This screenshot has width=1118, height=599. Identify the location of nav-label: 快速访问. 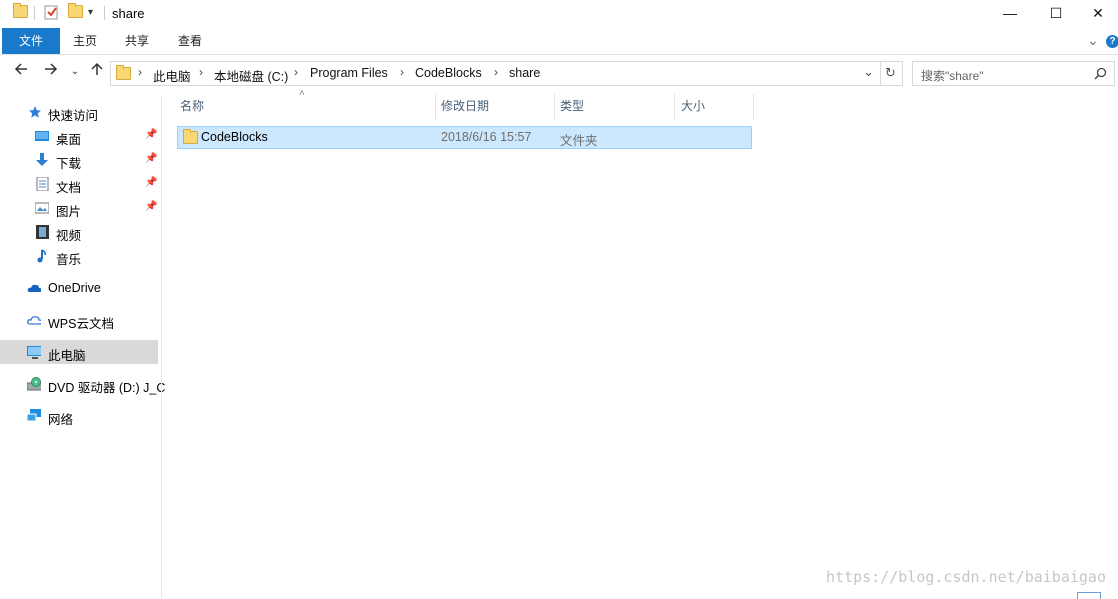
(73, 116).